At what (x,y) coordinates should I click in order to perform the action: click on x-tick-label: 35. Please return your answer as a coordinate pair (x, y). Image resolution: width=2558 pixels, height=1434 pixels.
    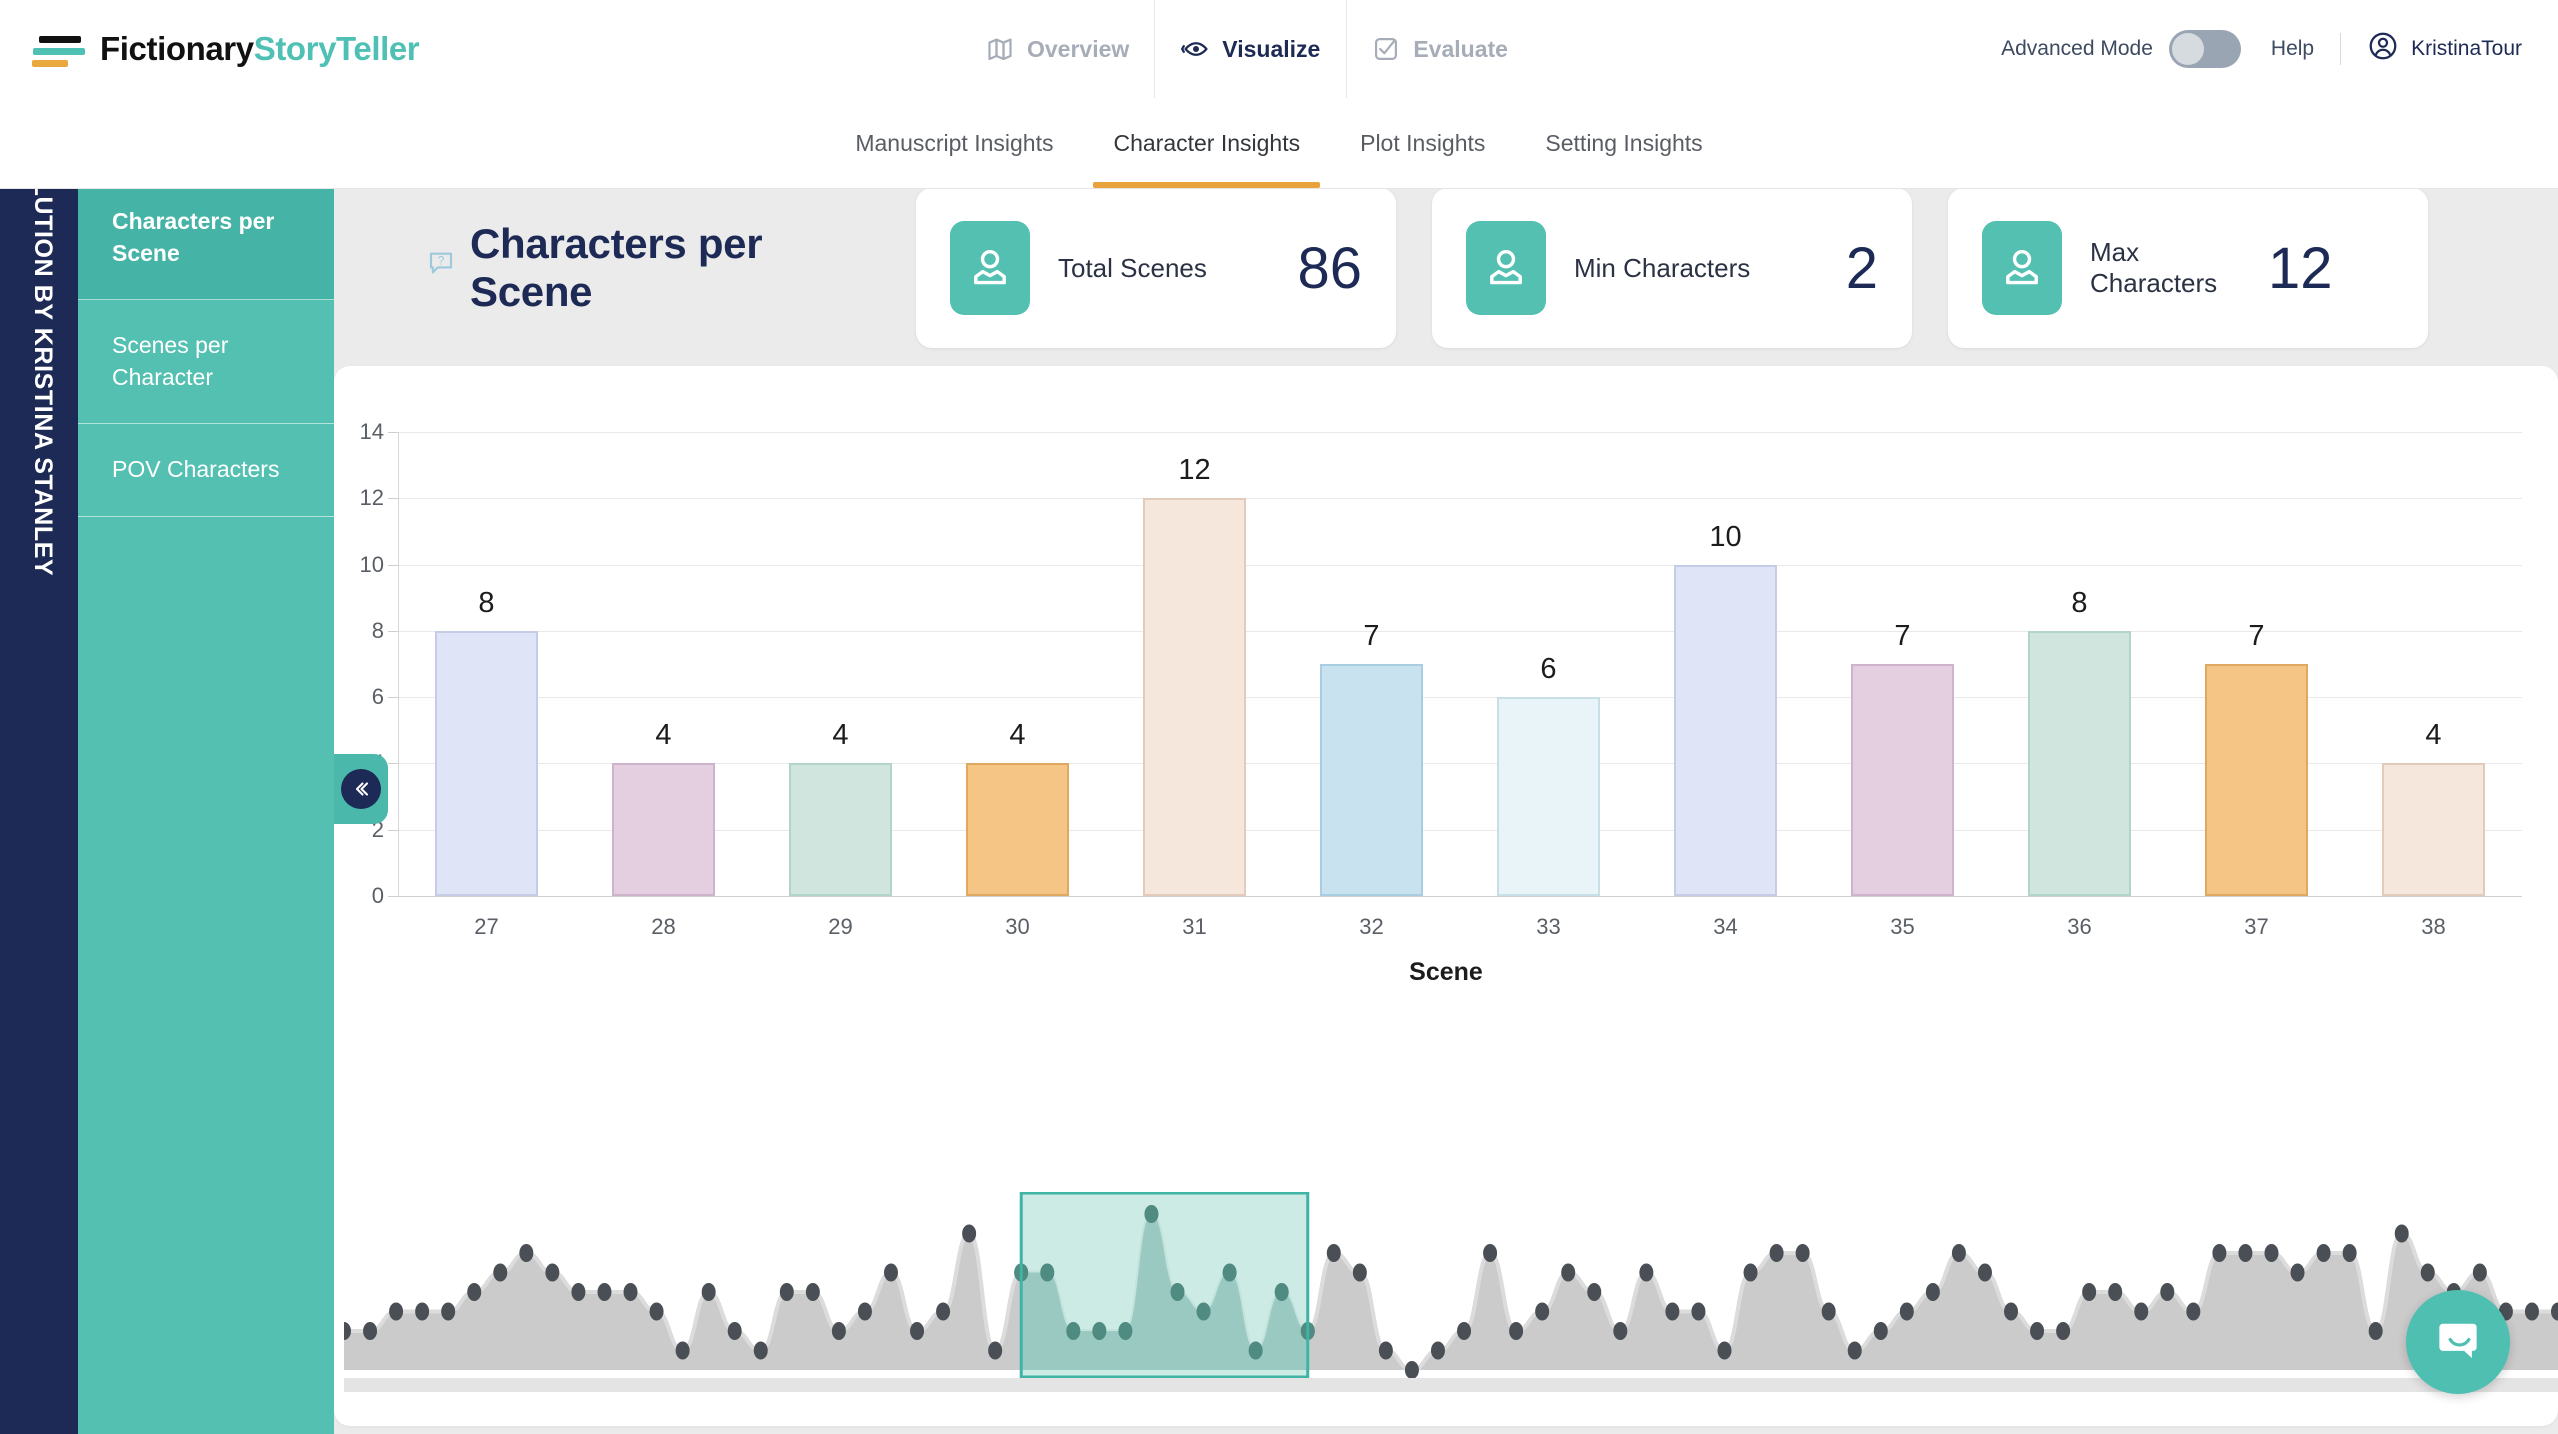
    Looking at the image, I should click on (1902, 926).